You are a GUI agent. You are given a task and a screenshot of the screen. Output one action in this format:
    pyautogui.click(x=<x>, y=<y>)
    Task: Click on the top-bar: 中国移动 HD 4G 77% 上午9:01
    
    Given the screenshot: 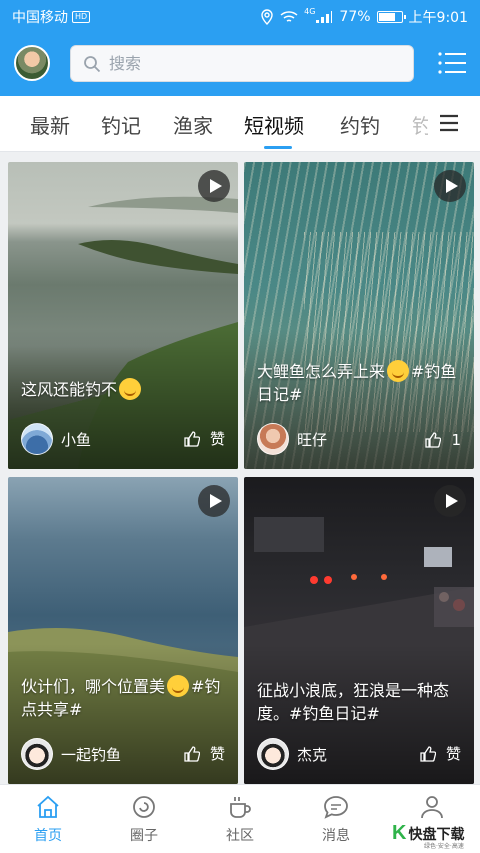 What is the action you would take?
    pyautogui.click(x=240, y=48)
    